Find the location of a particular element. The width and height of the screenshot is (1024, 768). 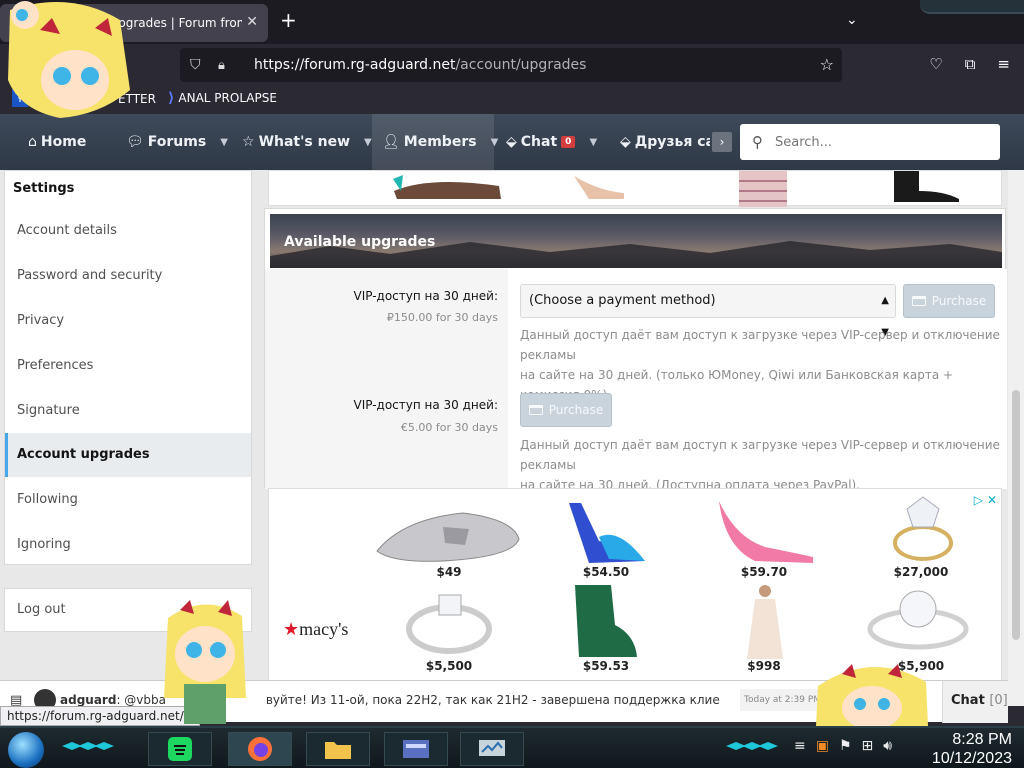

sidebar-item-signature: Signature is located at coordinates (128, 411).